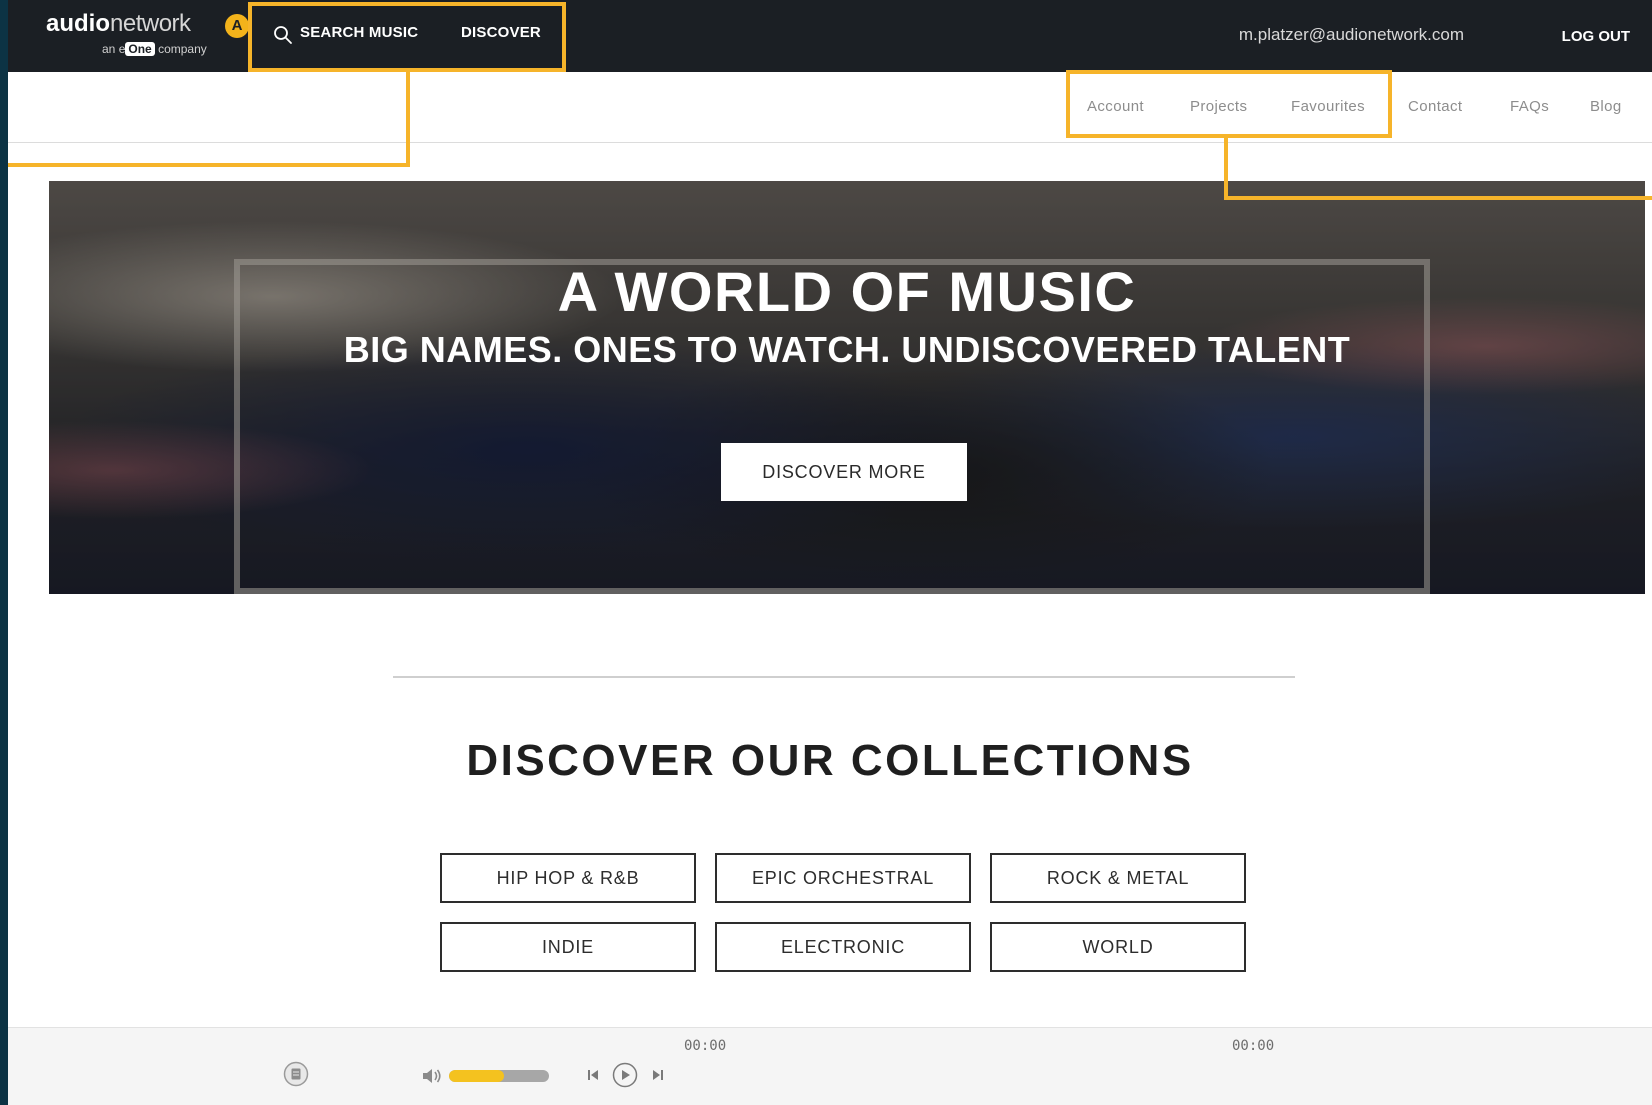 The height and width of the screenshot is (1105, 1652). What do you see at coordinates (1218, 106) in the screenshot?
I see `subnav-projects: Projects` at bounding box center [1218, 106].